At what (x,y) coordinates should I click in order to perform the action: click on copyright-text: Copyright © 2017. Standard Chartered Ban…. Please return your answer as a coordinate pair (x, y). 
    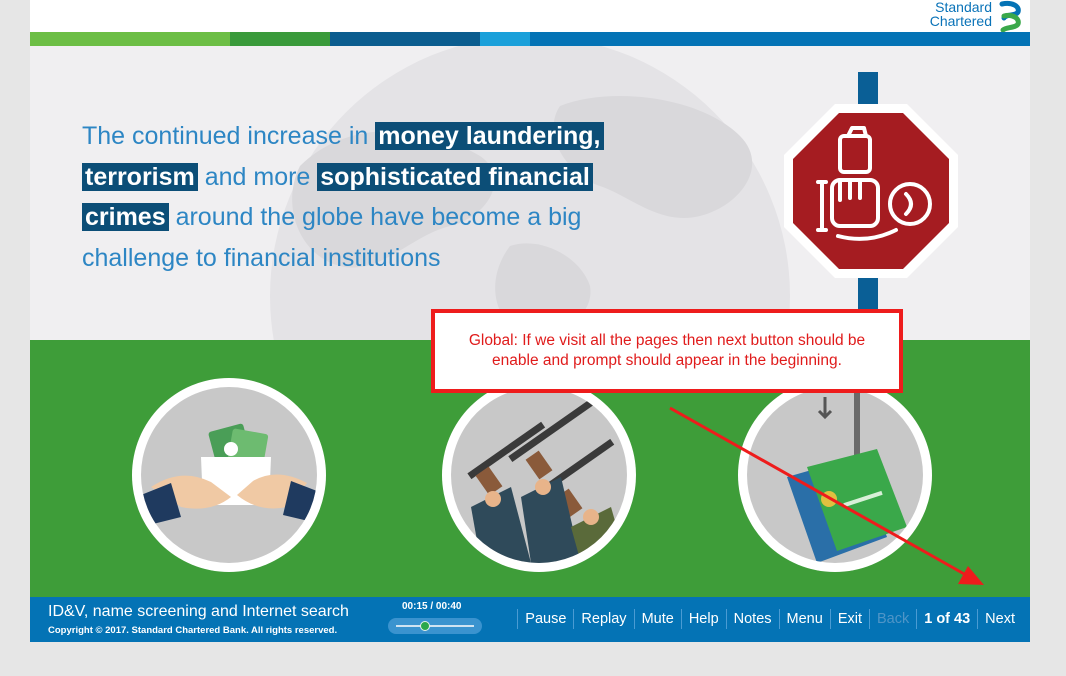
    Looking at the image, I should click on (193, 630).